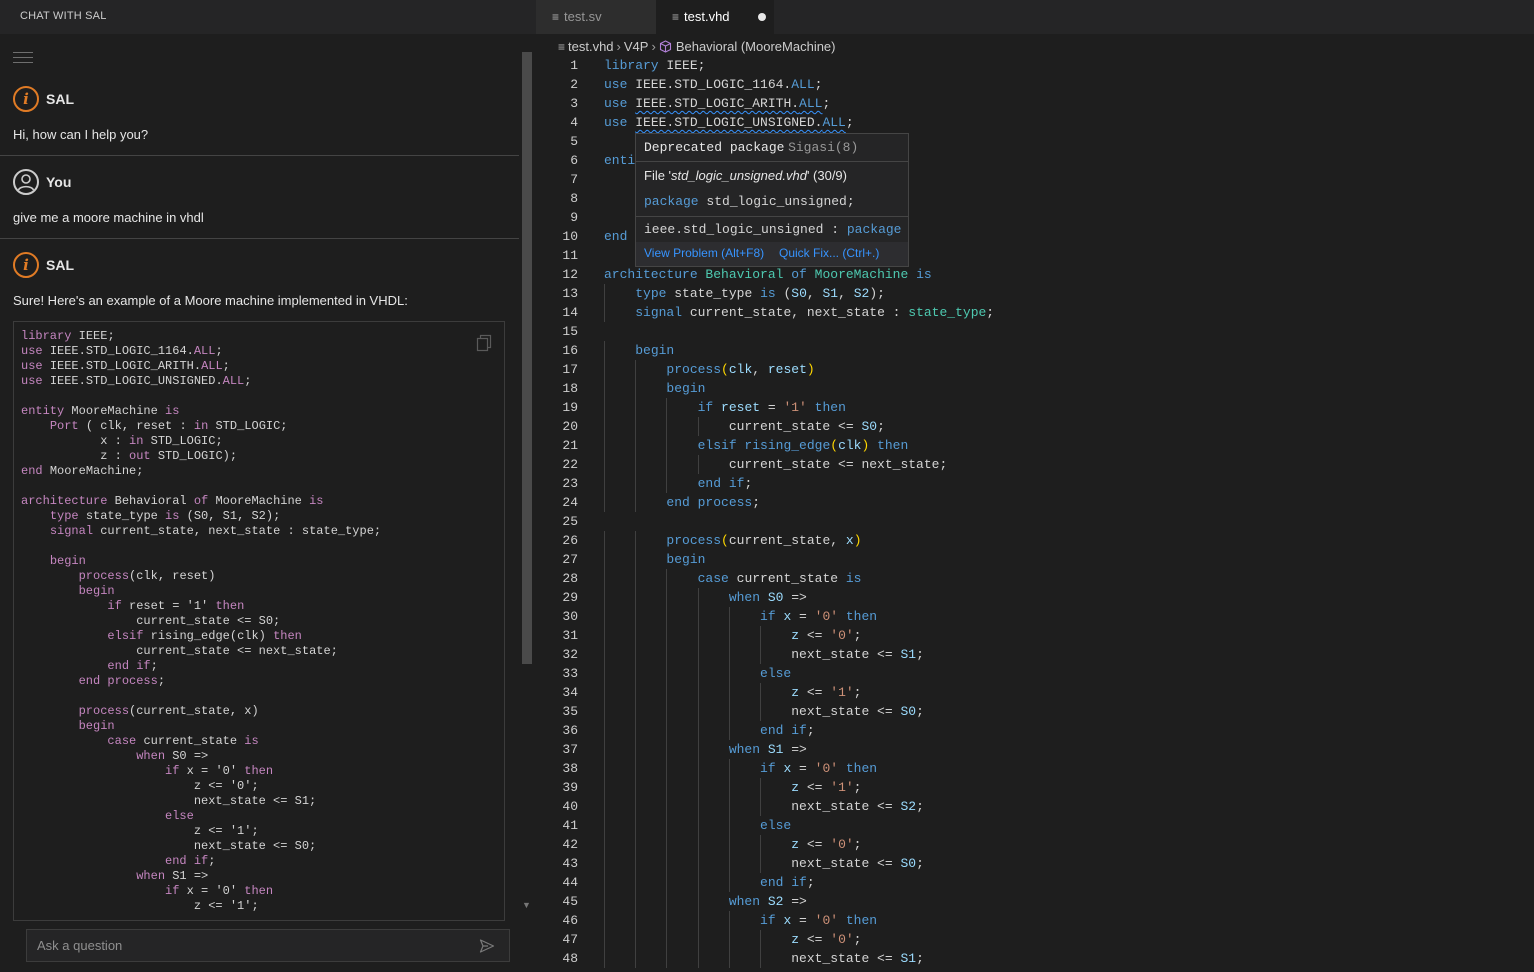  Describe the element at coordinates (204, 636) in the screenshot. I see `code-block-line: elsif rising_edge(clk) then` at that location.